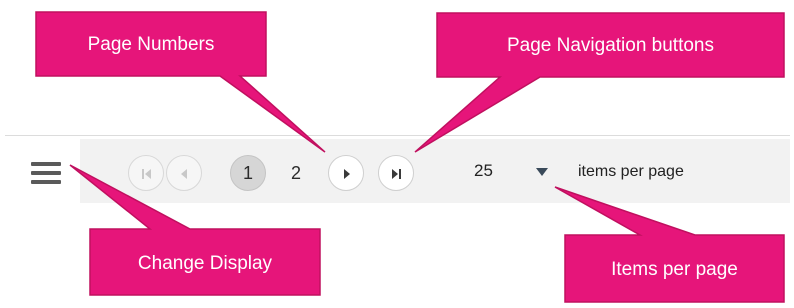 This screenshot has height=308, width=794. What do you see at coordinates (483, 170) in the screenshot?
I see `page-size-value: 25` at bounding box center [483, 170].